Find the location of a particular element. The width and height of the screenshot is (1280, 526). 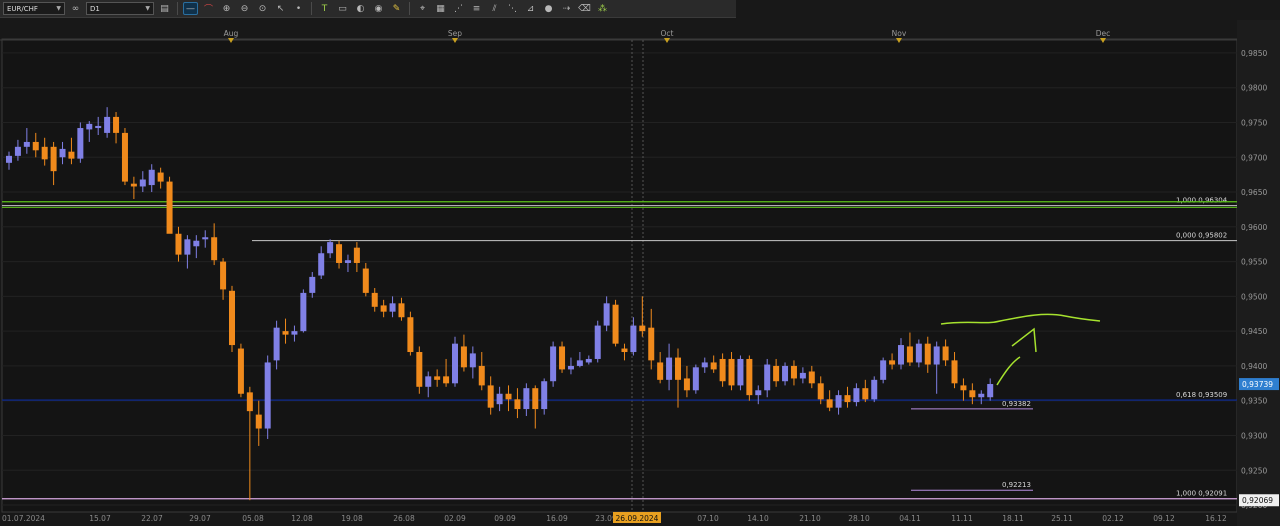

rays-icon: ⋰ is located at coordinates (458, 8).